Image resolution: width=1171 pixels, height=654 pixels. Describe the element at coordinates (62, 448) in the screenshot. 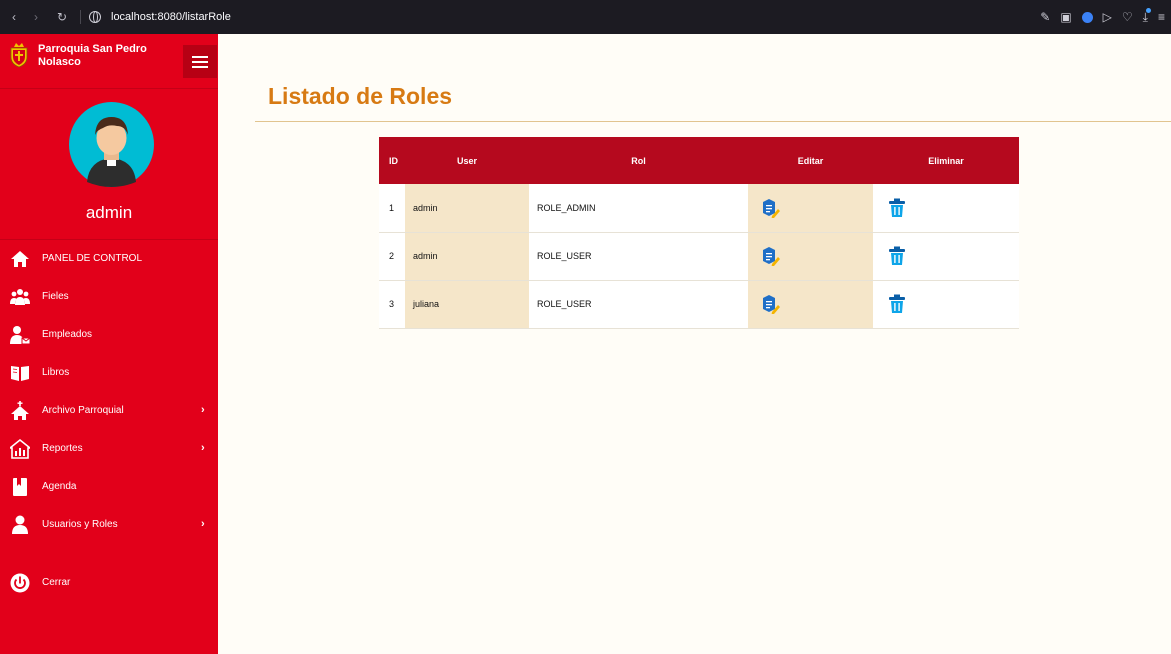

I see `sidebar-item-label: Reportes` at that location.